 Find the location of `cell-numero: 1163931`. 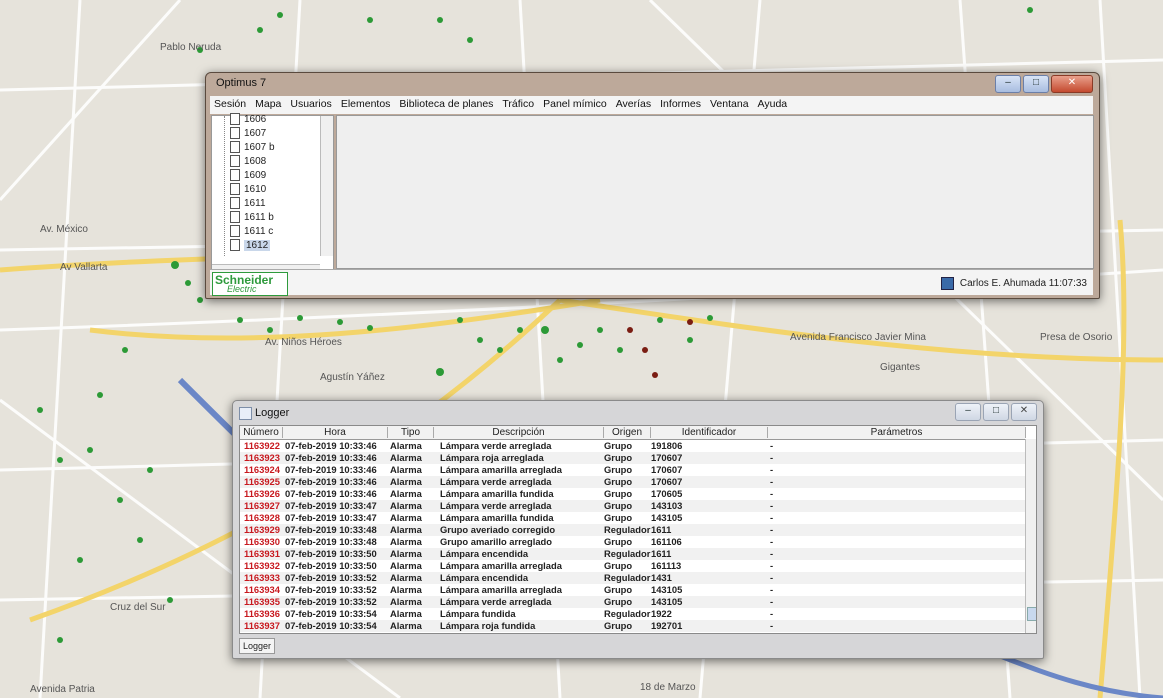

cell-numero: 1163931 is located at coordinates (262, 553).